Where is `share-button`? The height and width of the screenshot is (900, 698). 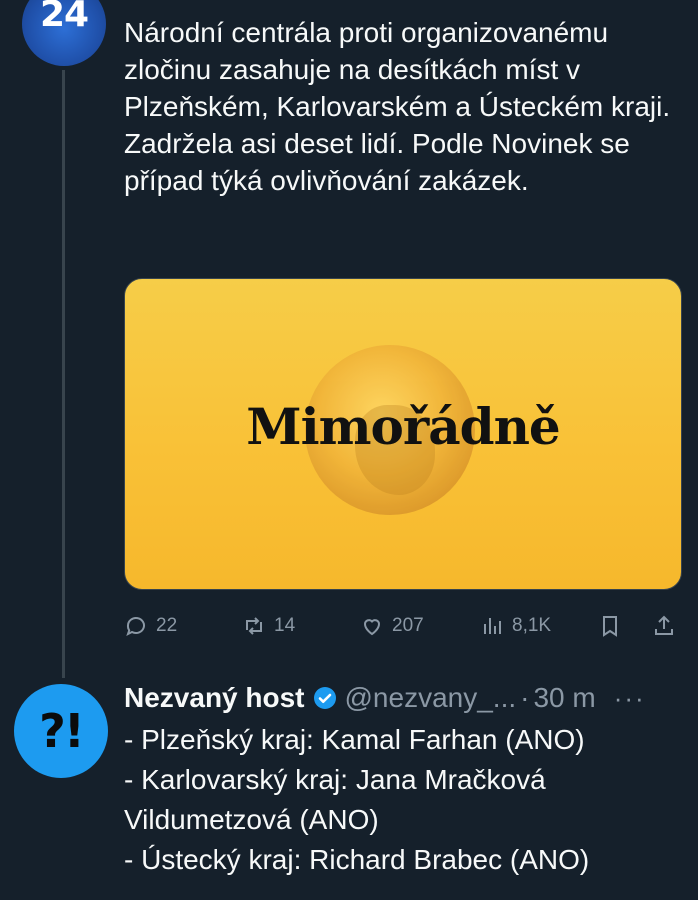 share-button is located at coordinates (664, 626).